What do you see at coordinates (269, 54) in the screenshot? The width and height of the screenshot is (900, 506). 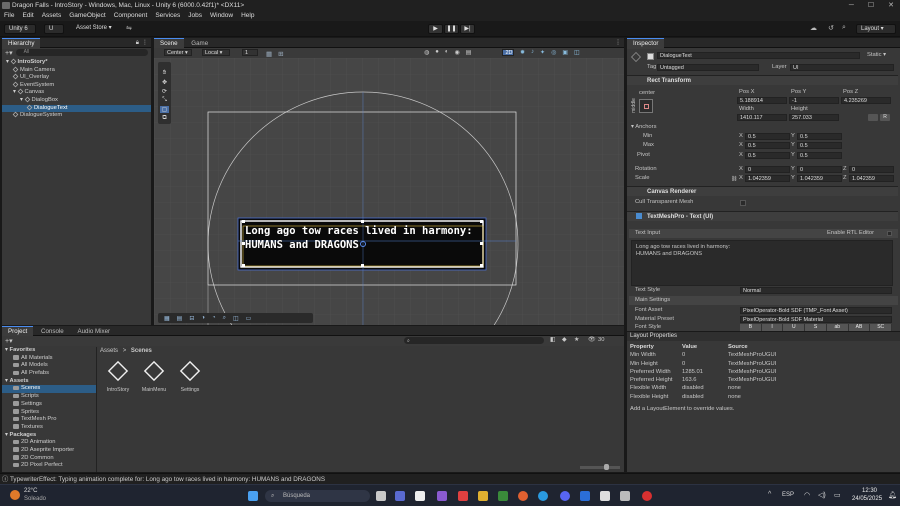 I see `grid-icon: ▦` at bounding box center [269, 54].